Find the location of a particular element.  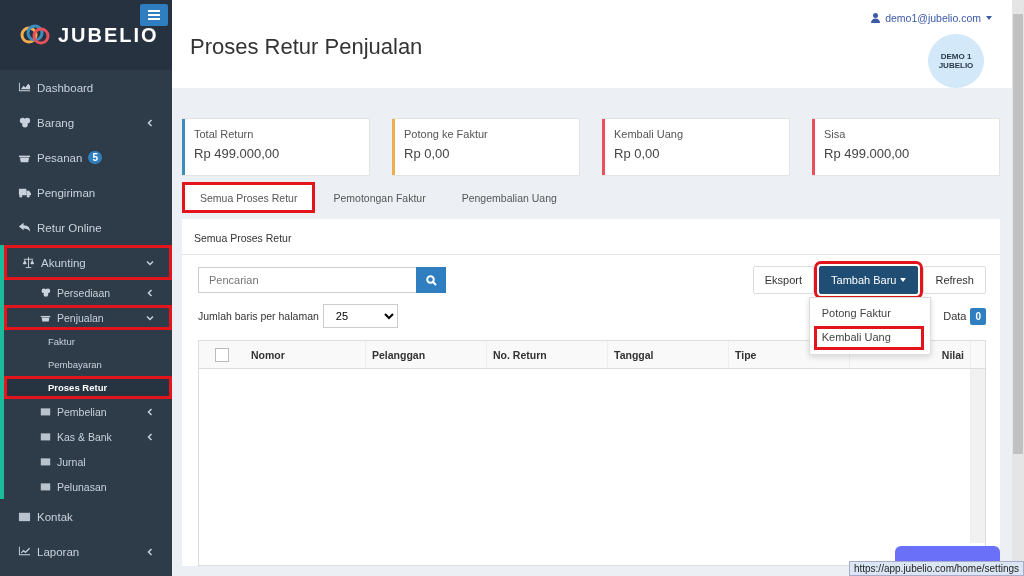

summary-label: Potong ke Faktur is located at coordinates (446, 134).